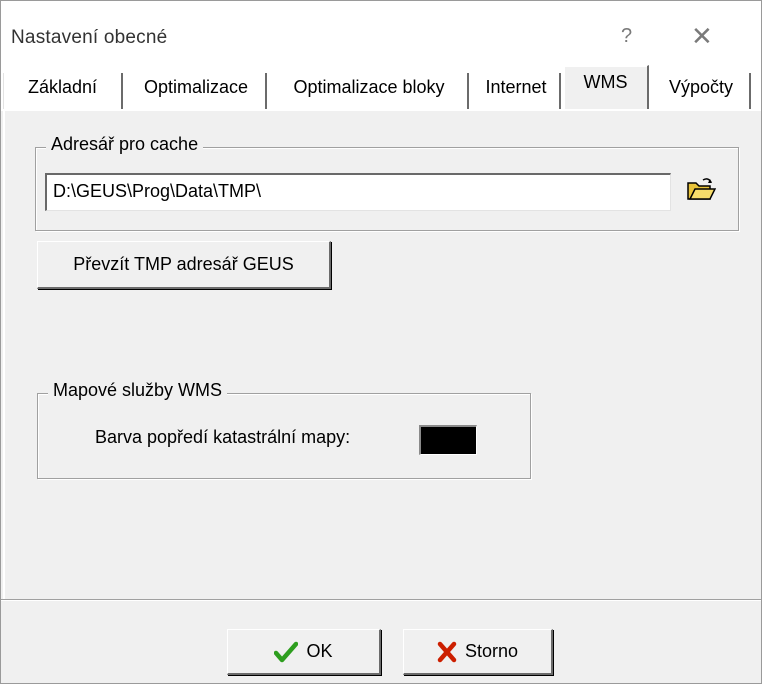 The image size is (762, 684). What do you see at coordinates (381, 600) in the screenshot?
I see `footer-separator` at bounding box center [381, 600].